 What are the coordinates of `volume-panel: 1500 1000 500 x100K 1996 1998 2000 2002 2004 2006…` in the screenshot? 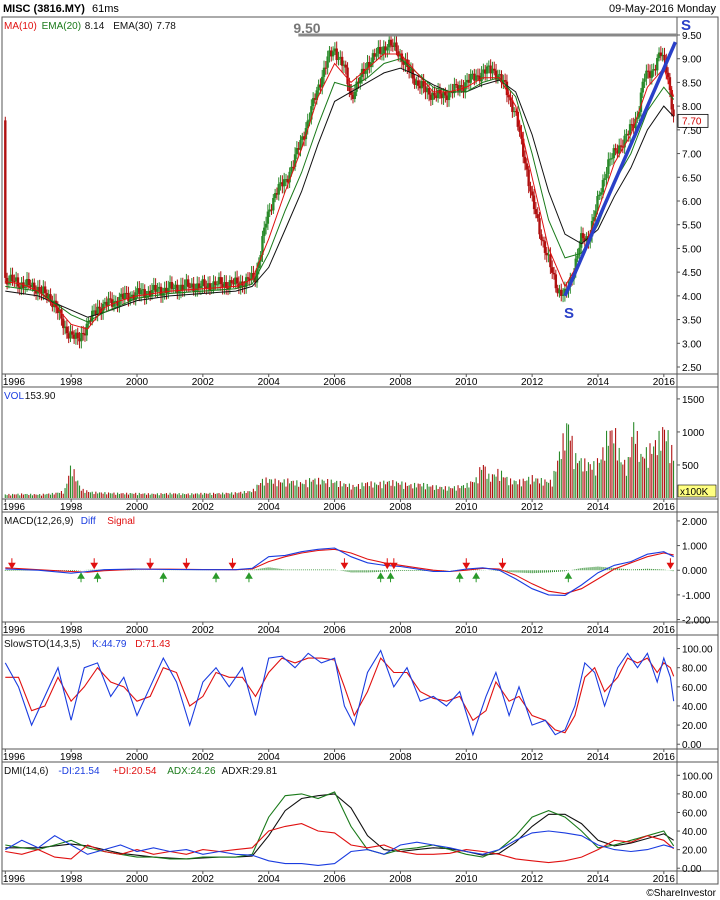 It's located at (360, 449).